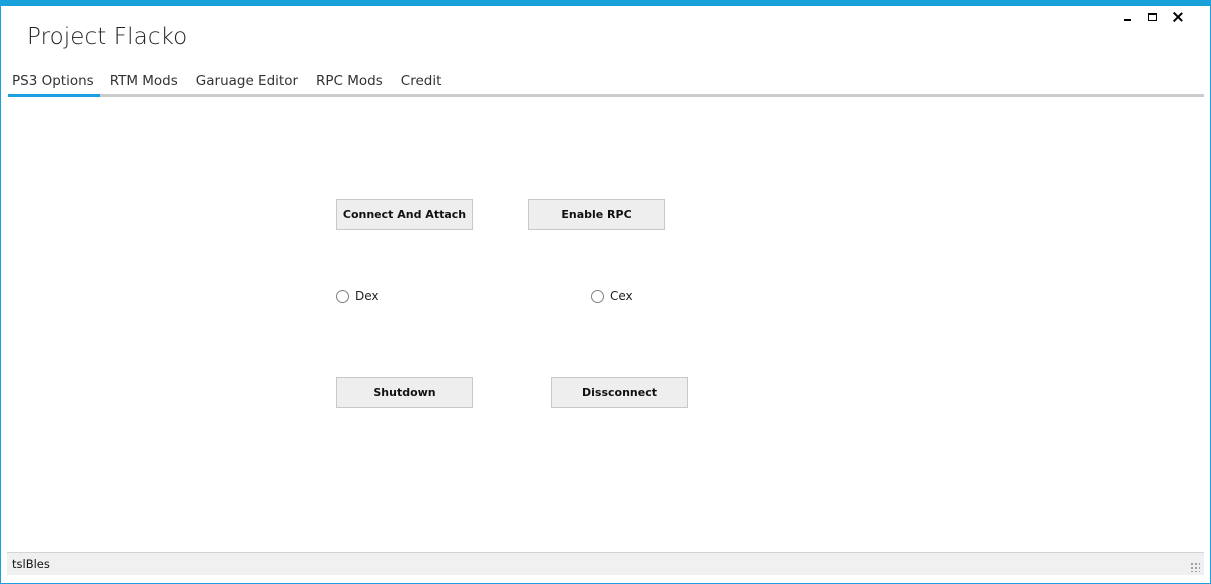 This screenshot has width=1211, height=584. I want to click on tab-credit: Credit, so click(421, 84).